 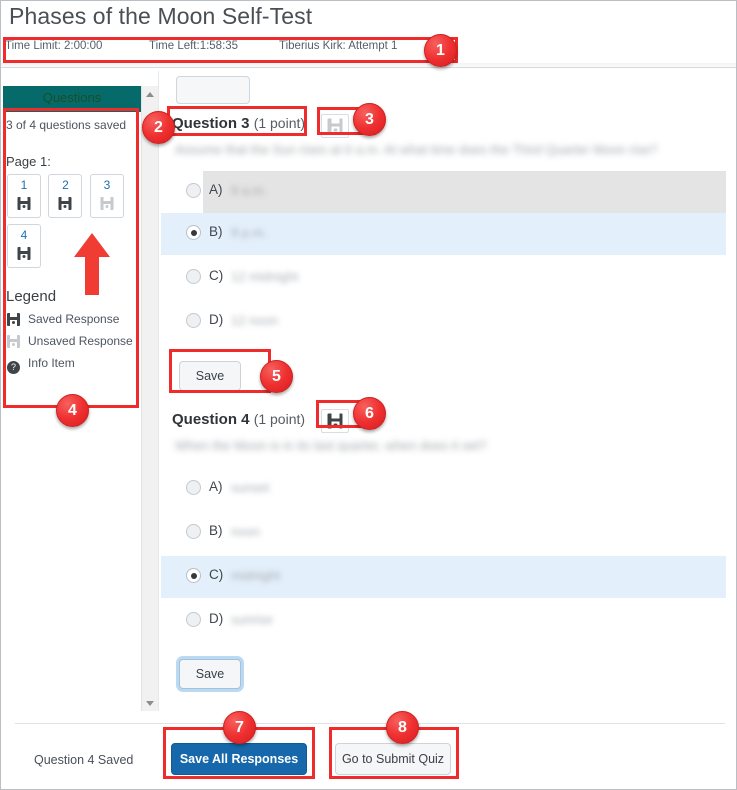 What do you see at coordinates (254, 320) in the screenshot?
I see `option-value: 12 noon` at bounding box center [254, 320].